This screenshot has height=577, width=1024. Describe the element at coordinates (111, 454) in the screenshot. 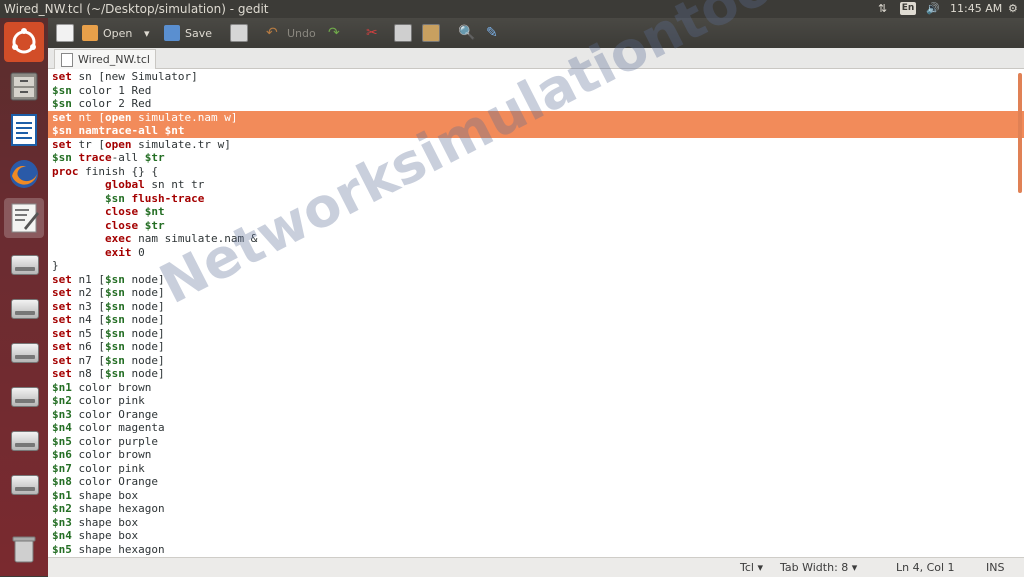

I see `code-token: color brown` at that location.